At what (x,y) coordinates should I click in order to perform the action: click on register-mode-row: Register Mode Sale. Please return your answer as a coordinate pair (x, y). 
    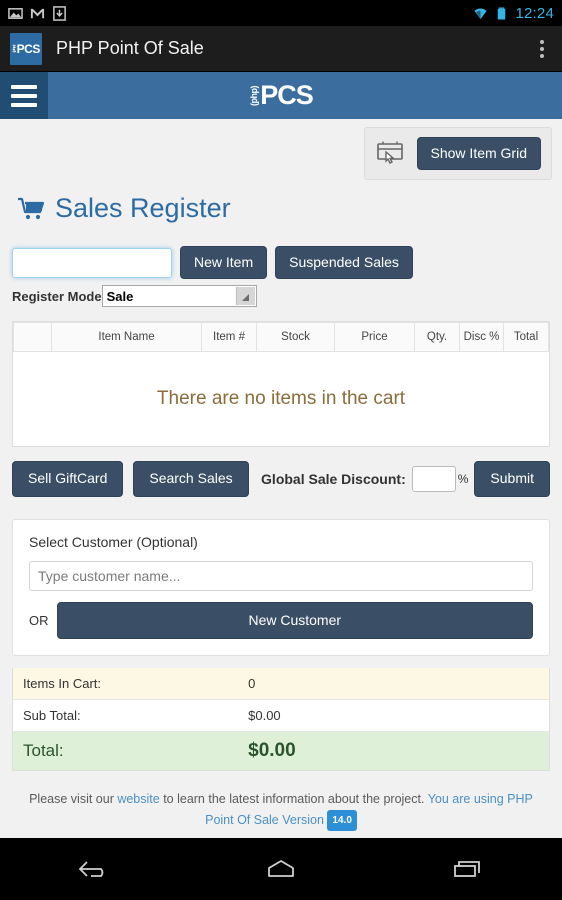
    Looking at the image, I should click on (281, 293).